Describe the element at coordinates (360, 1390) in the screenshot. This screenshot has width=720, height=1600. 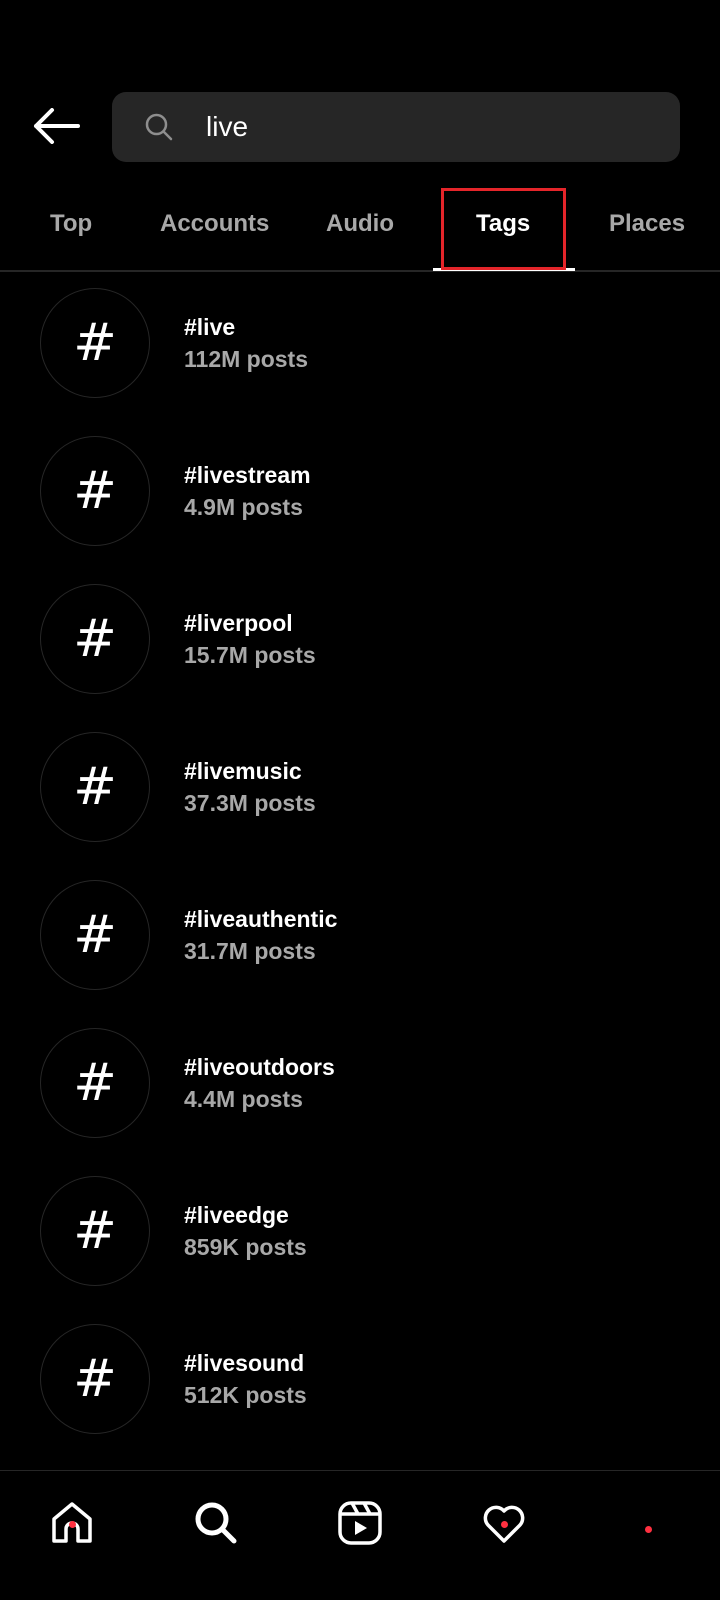
I see `list-item: # #livesound 512K posts` at that location.